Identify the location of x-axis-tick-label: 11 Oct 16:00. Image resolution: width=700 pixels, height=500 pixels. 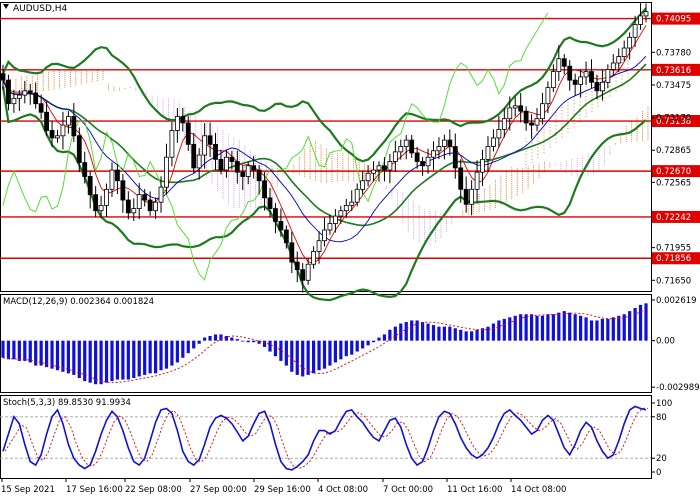
(474, 490).